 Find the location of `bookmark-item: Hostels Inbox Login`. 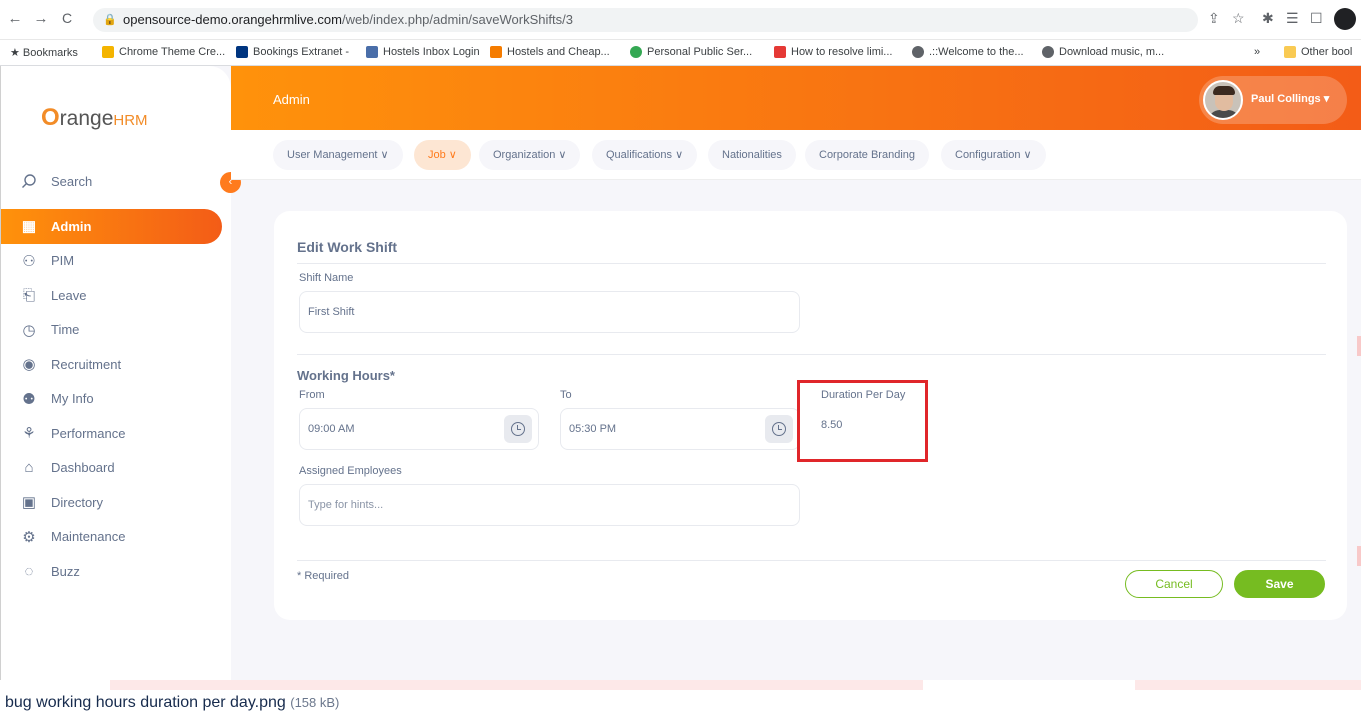

bookmark-item: Hostels Inbox Login is located at coordinates (423, 52).